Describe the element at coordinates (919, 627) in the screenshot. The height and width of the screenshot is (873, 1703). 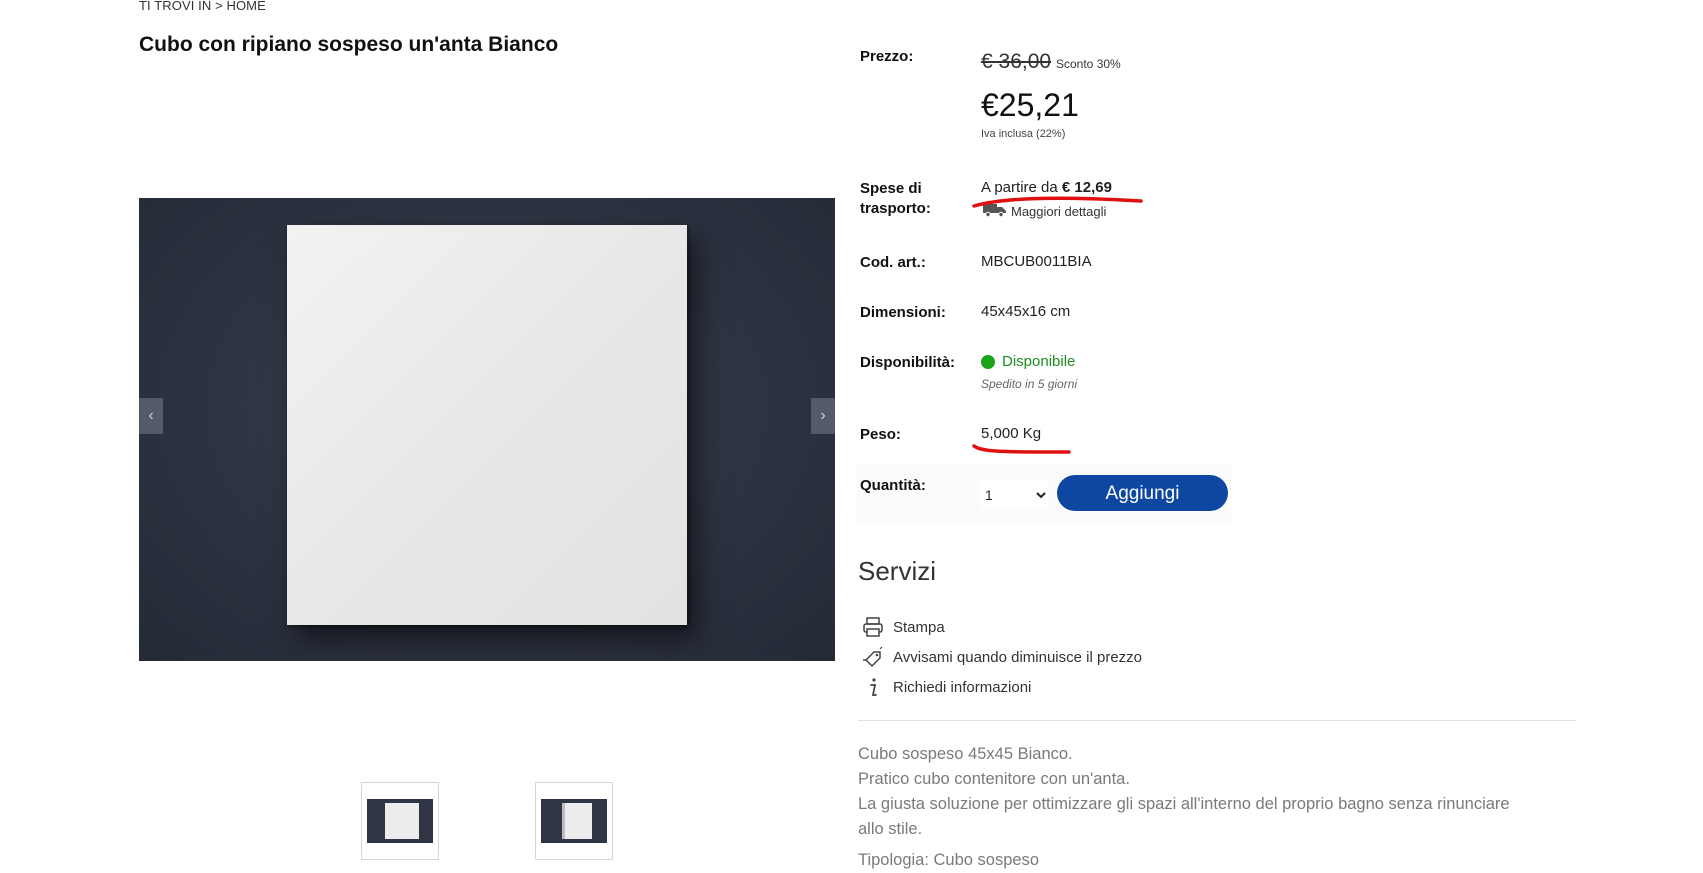
I see `service-print-link: Stampa` at that location.